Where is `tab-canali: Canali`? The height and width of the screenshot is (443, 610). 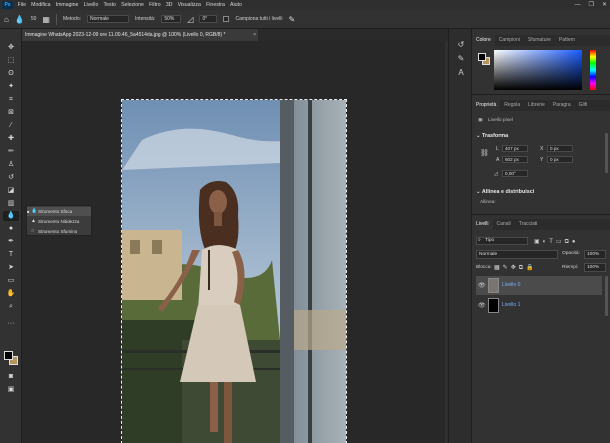
tab-canali: Canali is located at coordinates (504, 224).